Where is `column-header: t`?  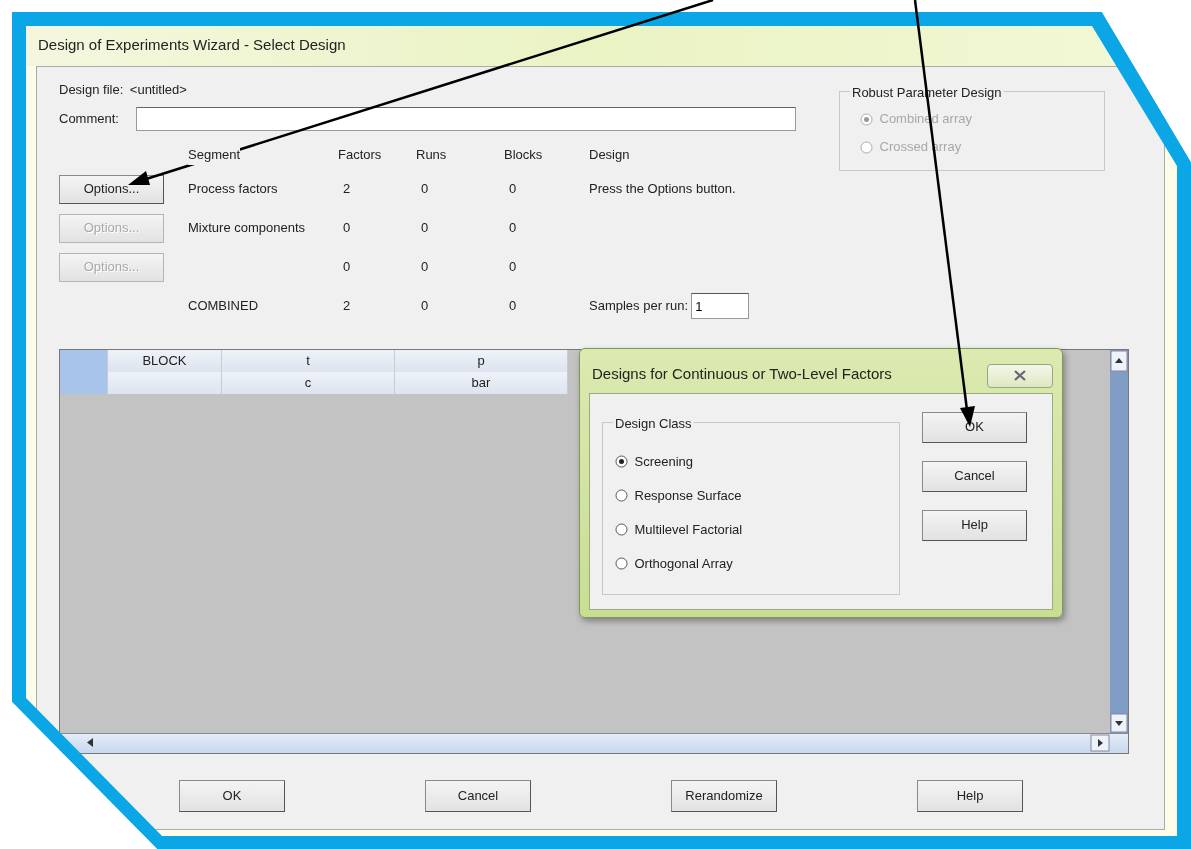
column-header: t is located at coordinates (308, 360).